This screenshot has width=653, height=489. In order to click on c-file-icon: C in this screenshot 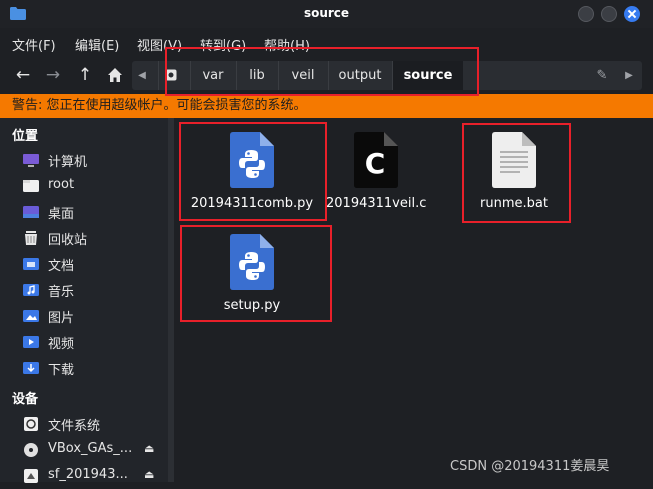, I will do `click(376, 160)`.